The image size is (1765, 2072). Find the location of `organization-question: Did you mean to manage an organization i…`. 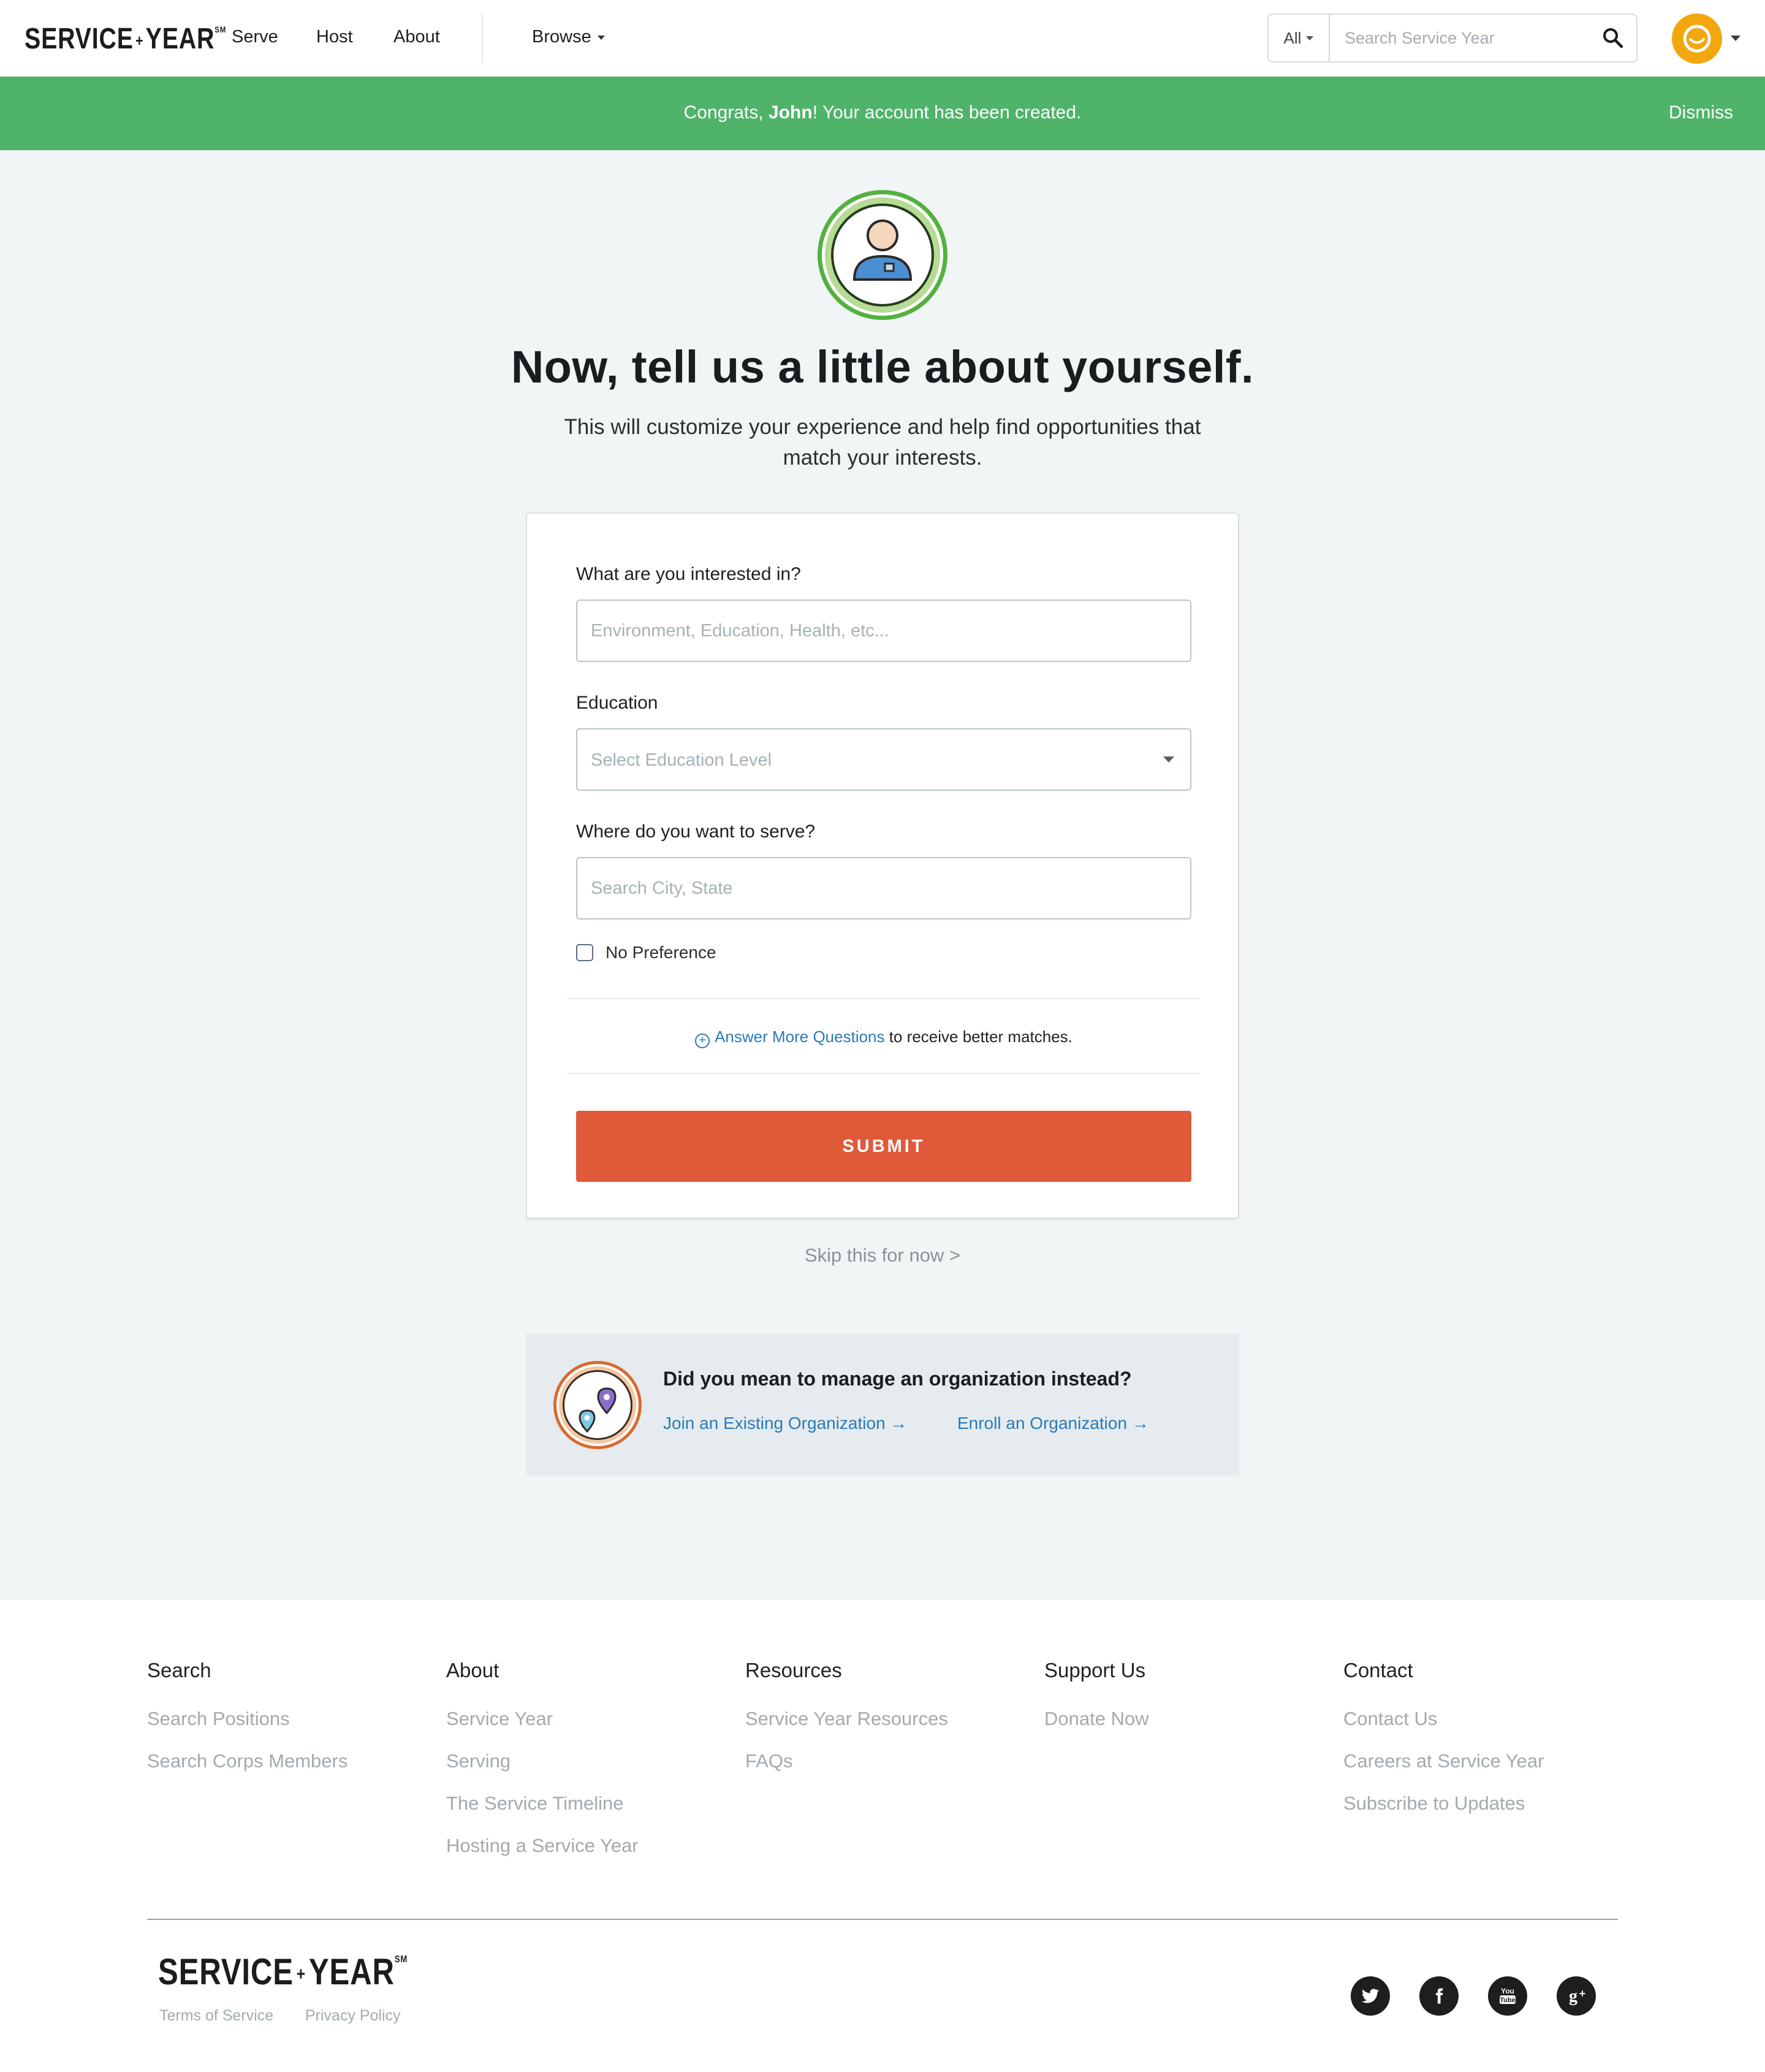

organization-question: Did you mean to manage an organization i… is located at coordinates (897, 1379).